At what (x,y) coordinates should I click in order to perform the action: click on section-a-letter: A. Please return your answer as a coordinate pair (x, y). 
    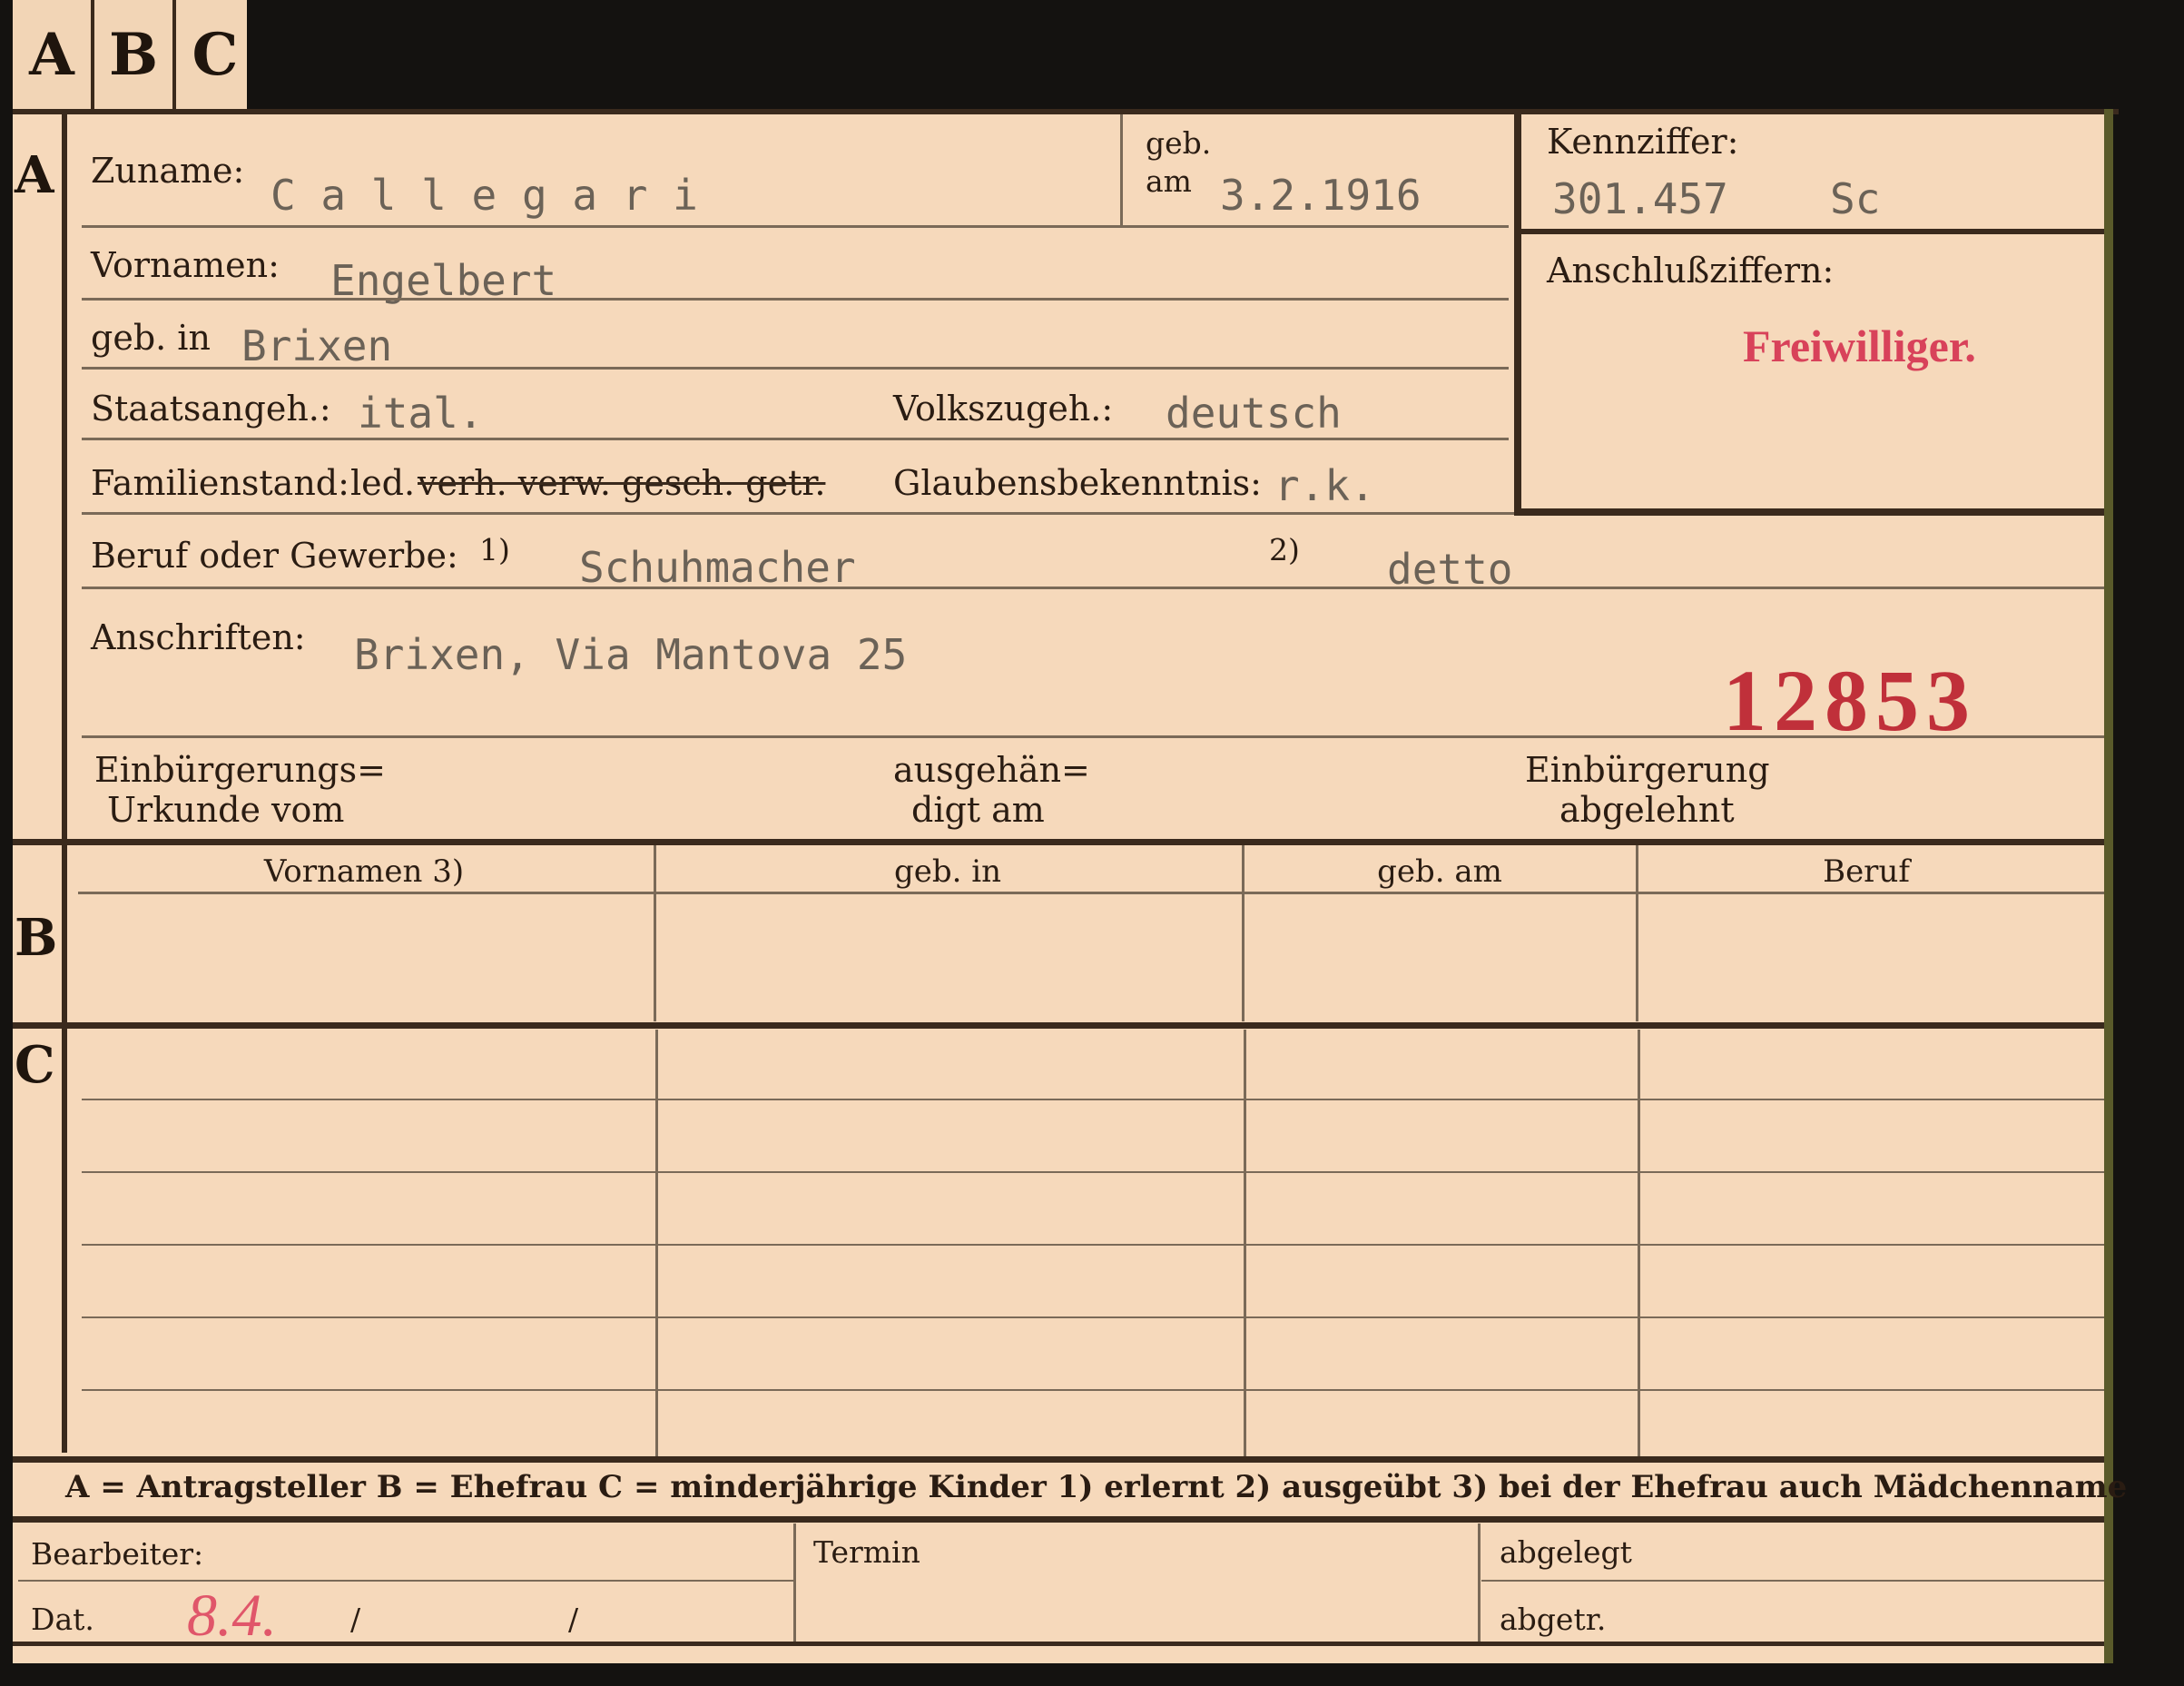
    Looking at the image, I should click on (34, 175).